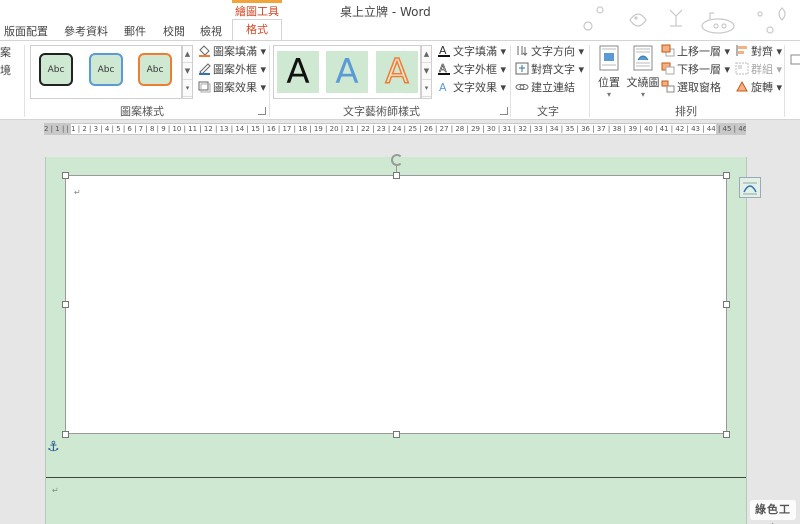 Image resolution: width=800 pixels, height=524 pixels. What do you see at coordinates (211, 31) in the screenshot?
I see `tab-view: 檢視` at bounding box center [211, 31].